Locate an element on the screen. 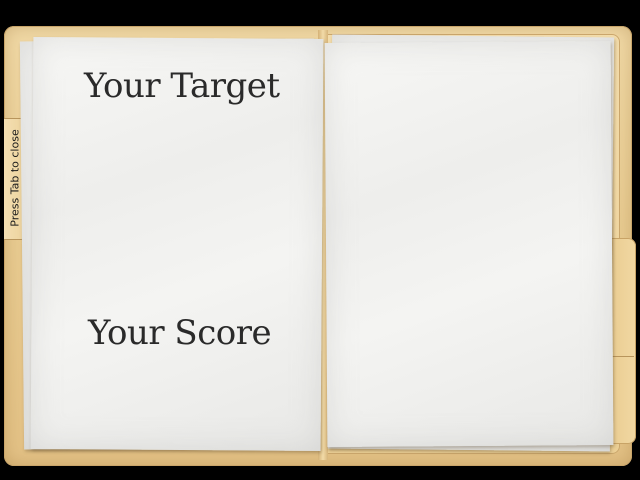 The image size is (640, 480). target-heading: Your Target is located at coordinates (182, 86).